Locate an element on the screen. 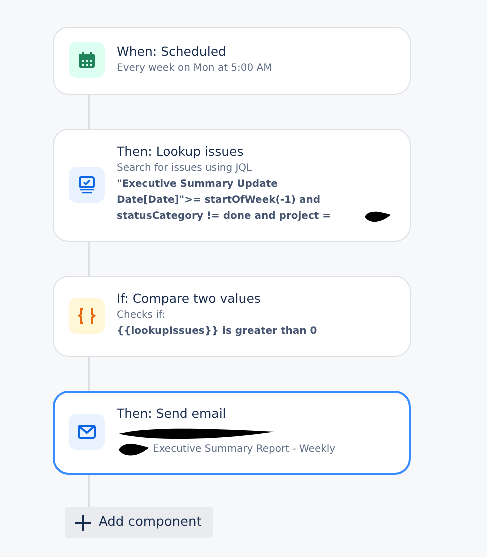 The width and height of the screenshot is (487, 557). step-detail: "Executive Summary Update Date[Date]">= startOfWeek(-1) and statusCategory != done and project = is located at coordinates (224, 201).